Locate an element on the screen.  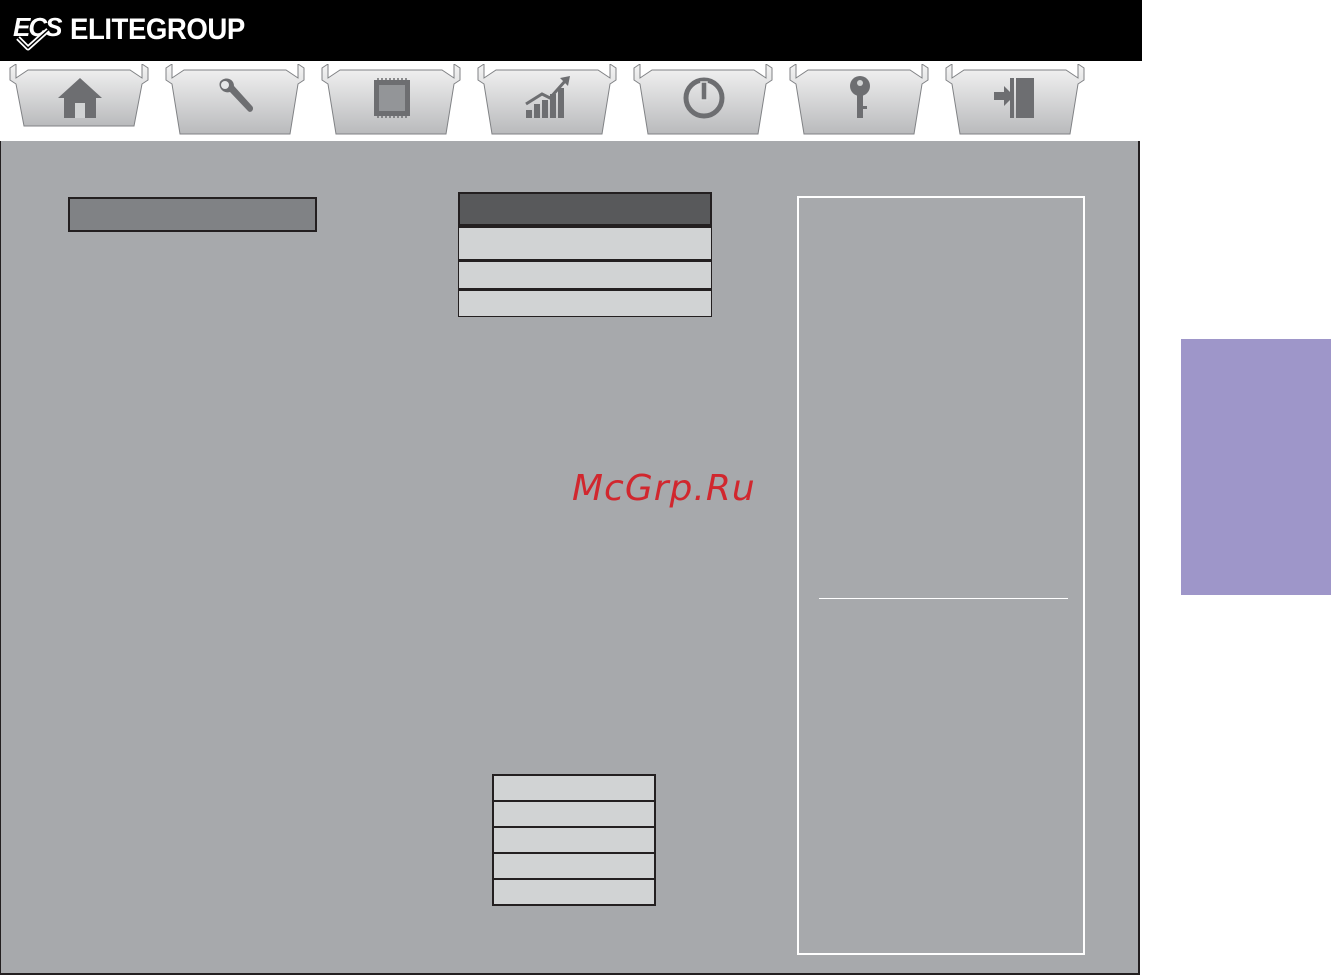
top-header-bar: ECS ELITEGROUP is located at coordinates (571, 30).